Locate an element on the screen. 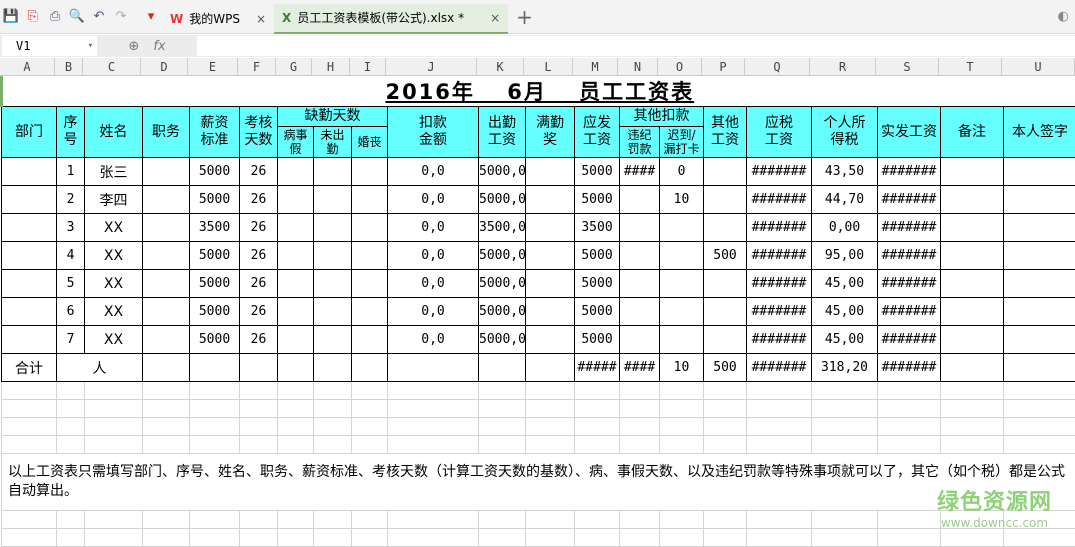 This screenshot has width=1075, height=547. header-other-deduct: 其他扣款 is located at coordinates (662, 117).